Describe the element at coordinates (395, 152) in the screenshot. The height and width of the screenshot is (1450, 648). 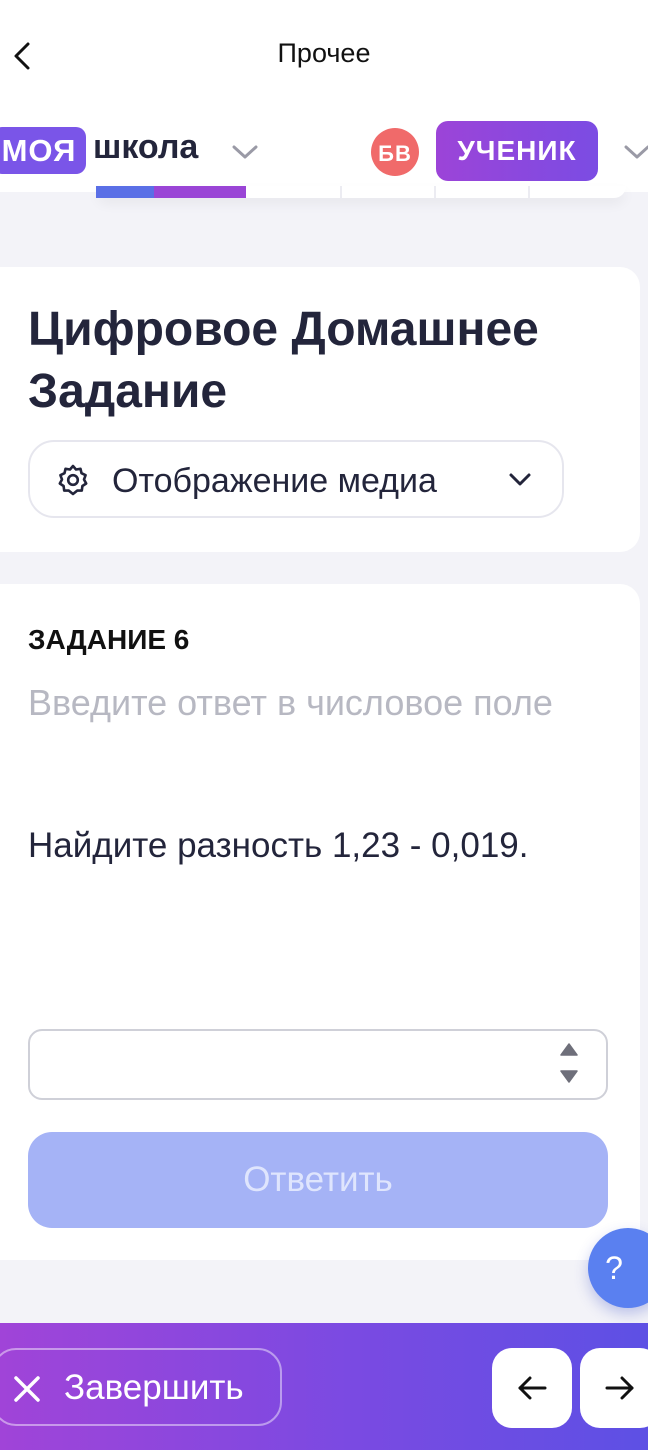
I see `avatar: БВ` at that location.